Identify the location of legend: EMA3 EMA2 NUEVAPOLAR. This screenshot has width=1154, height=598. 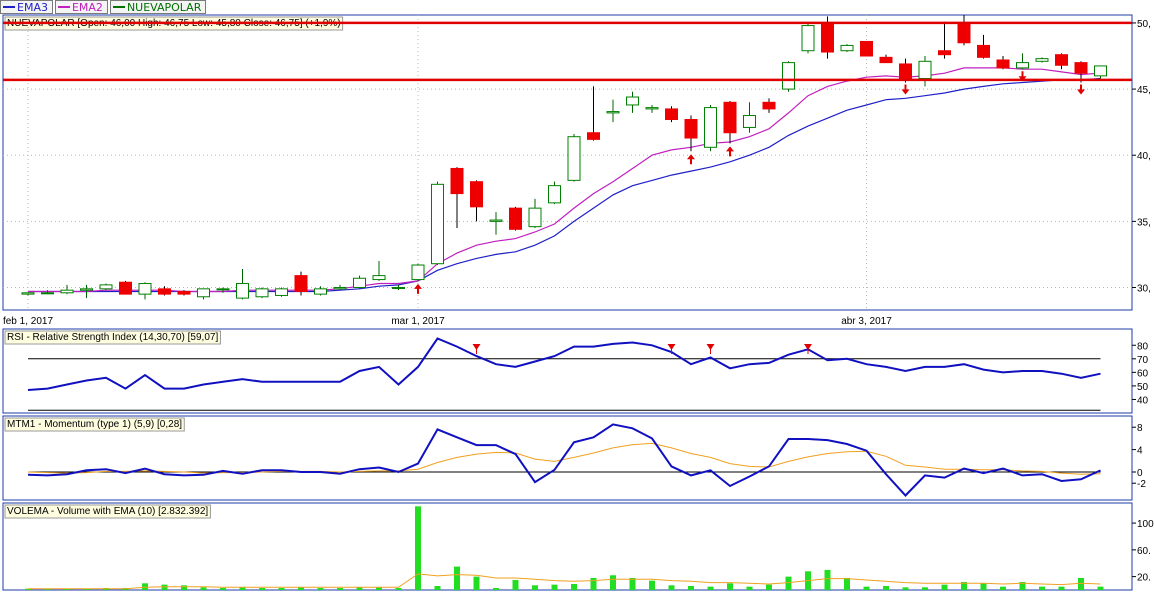
(104, 7).